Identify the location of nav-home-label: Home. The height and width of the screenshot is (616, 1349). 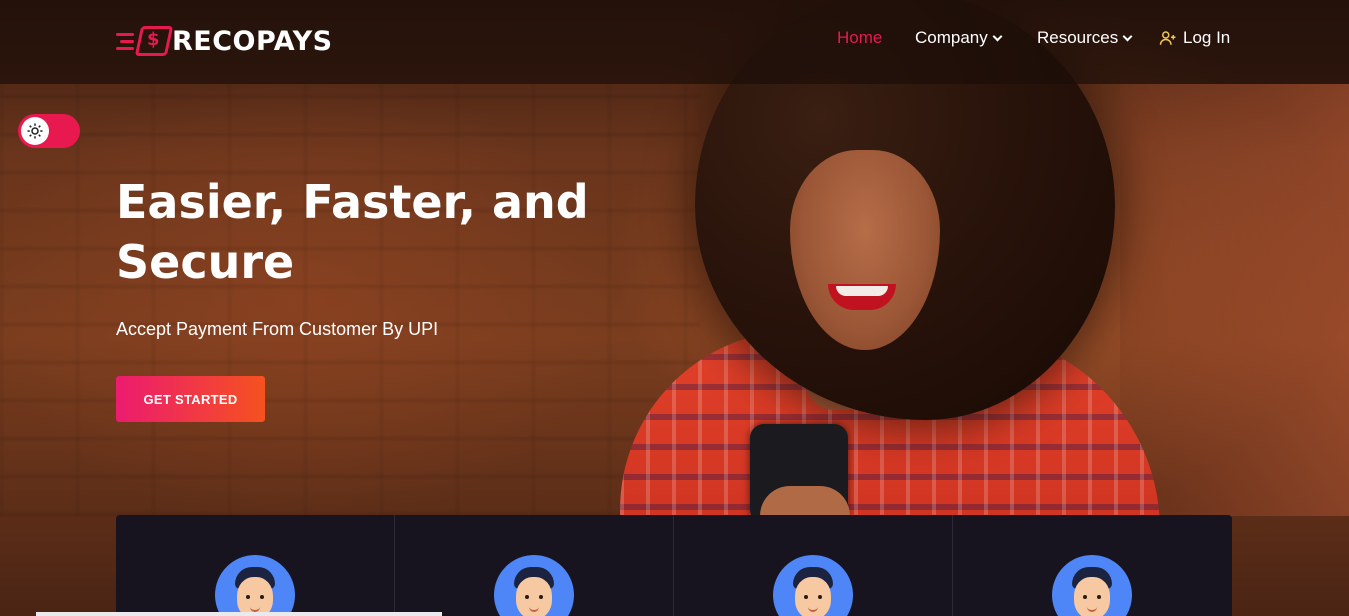
(860, 37).